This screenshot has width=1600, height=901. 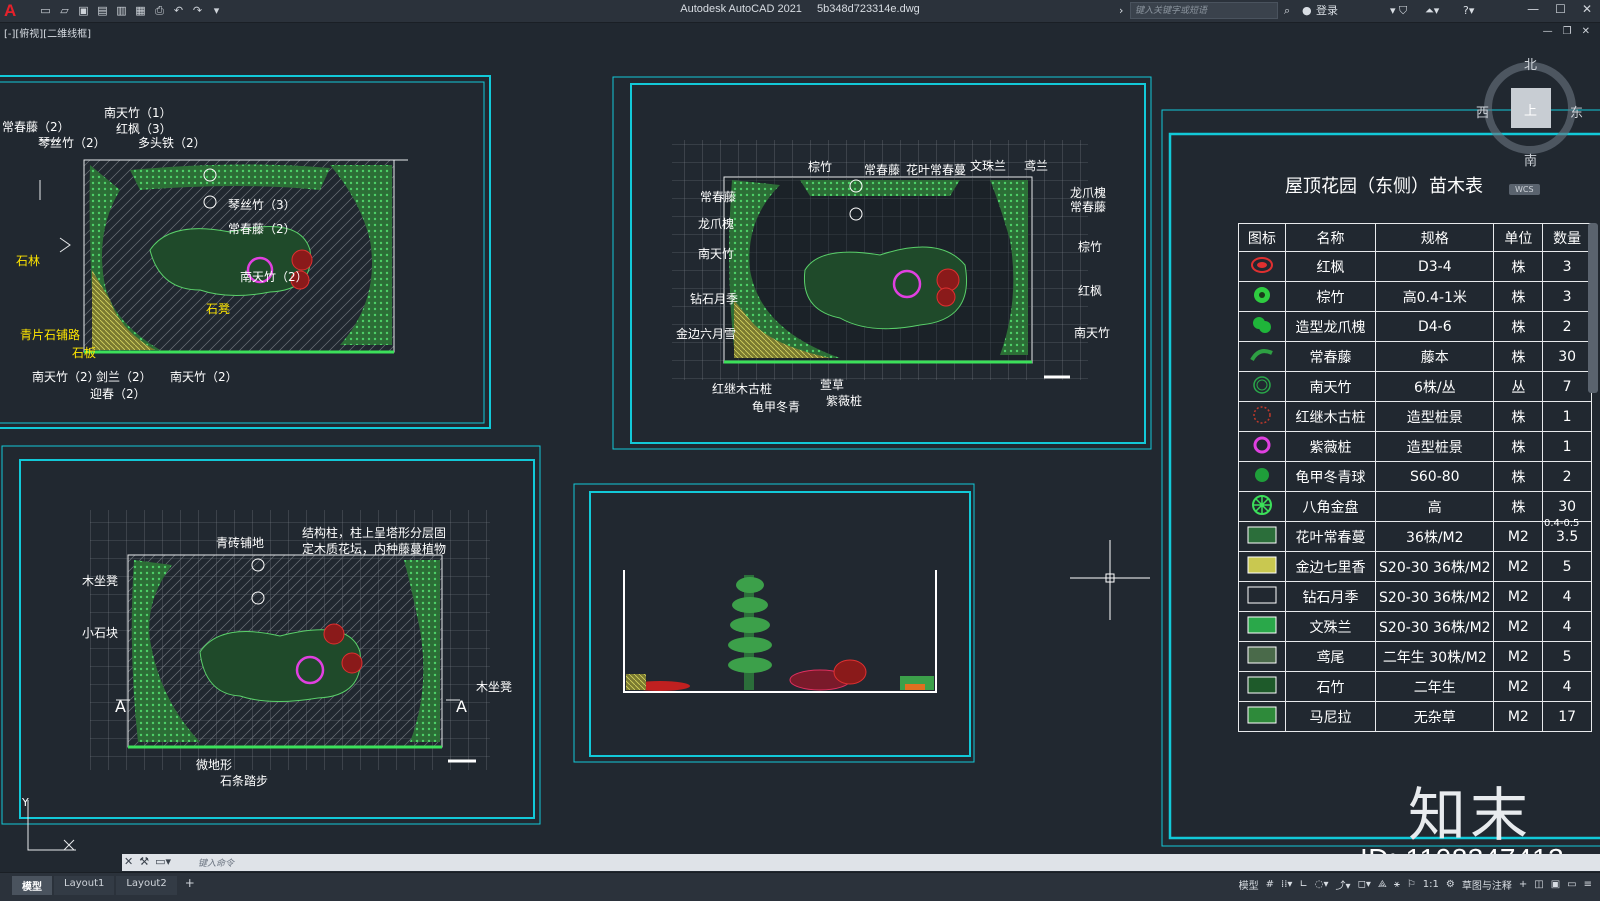 I want to click on table-row: 红继木古桩 造型桩景株 1, so click(x=1415, y=416).